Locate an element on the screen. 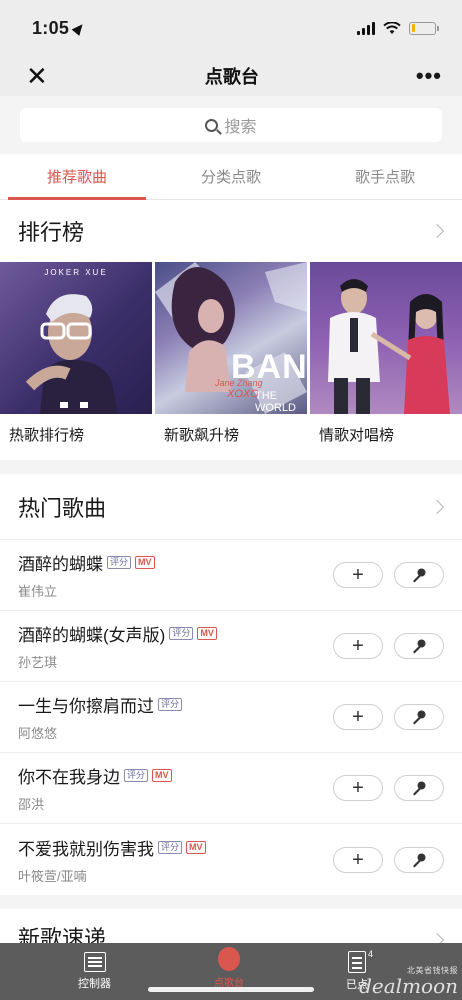 This screenshot has height=1000, width=462. tab-singers: 歌手点歌 is located at coordinates (385, 176).